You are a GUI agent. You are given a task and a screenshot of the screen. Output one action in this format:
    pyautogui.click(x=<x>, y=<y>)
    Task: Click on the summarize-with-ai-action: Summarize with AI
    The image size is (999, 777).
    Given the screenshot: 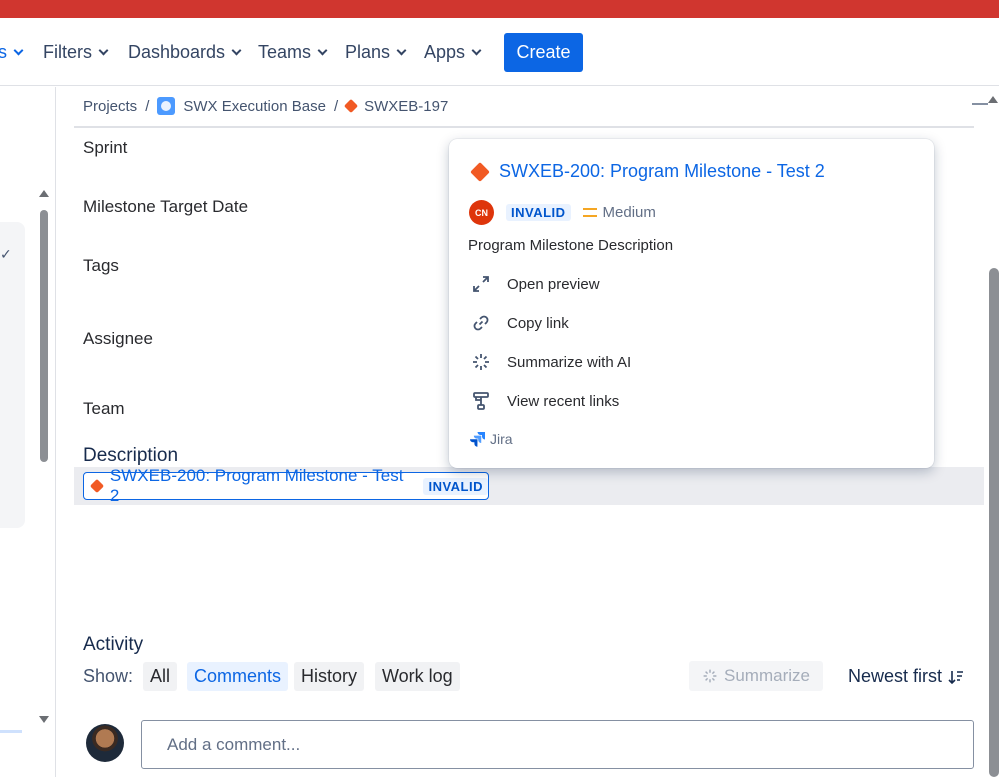 What is the action you would take?
    pyautogui.click(x=551, y=362)
    